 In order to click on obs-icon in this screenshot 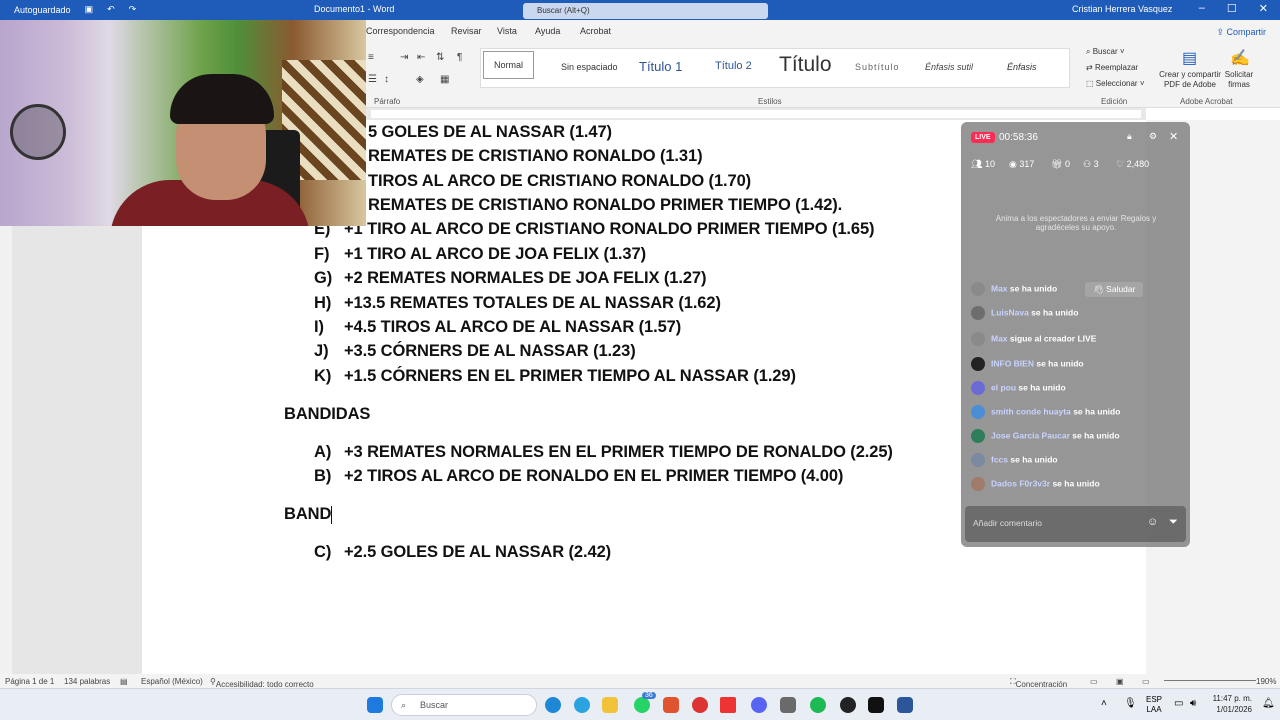, I will do `click(848, 705)`.